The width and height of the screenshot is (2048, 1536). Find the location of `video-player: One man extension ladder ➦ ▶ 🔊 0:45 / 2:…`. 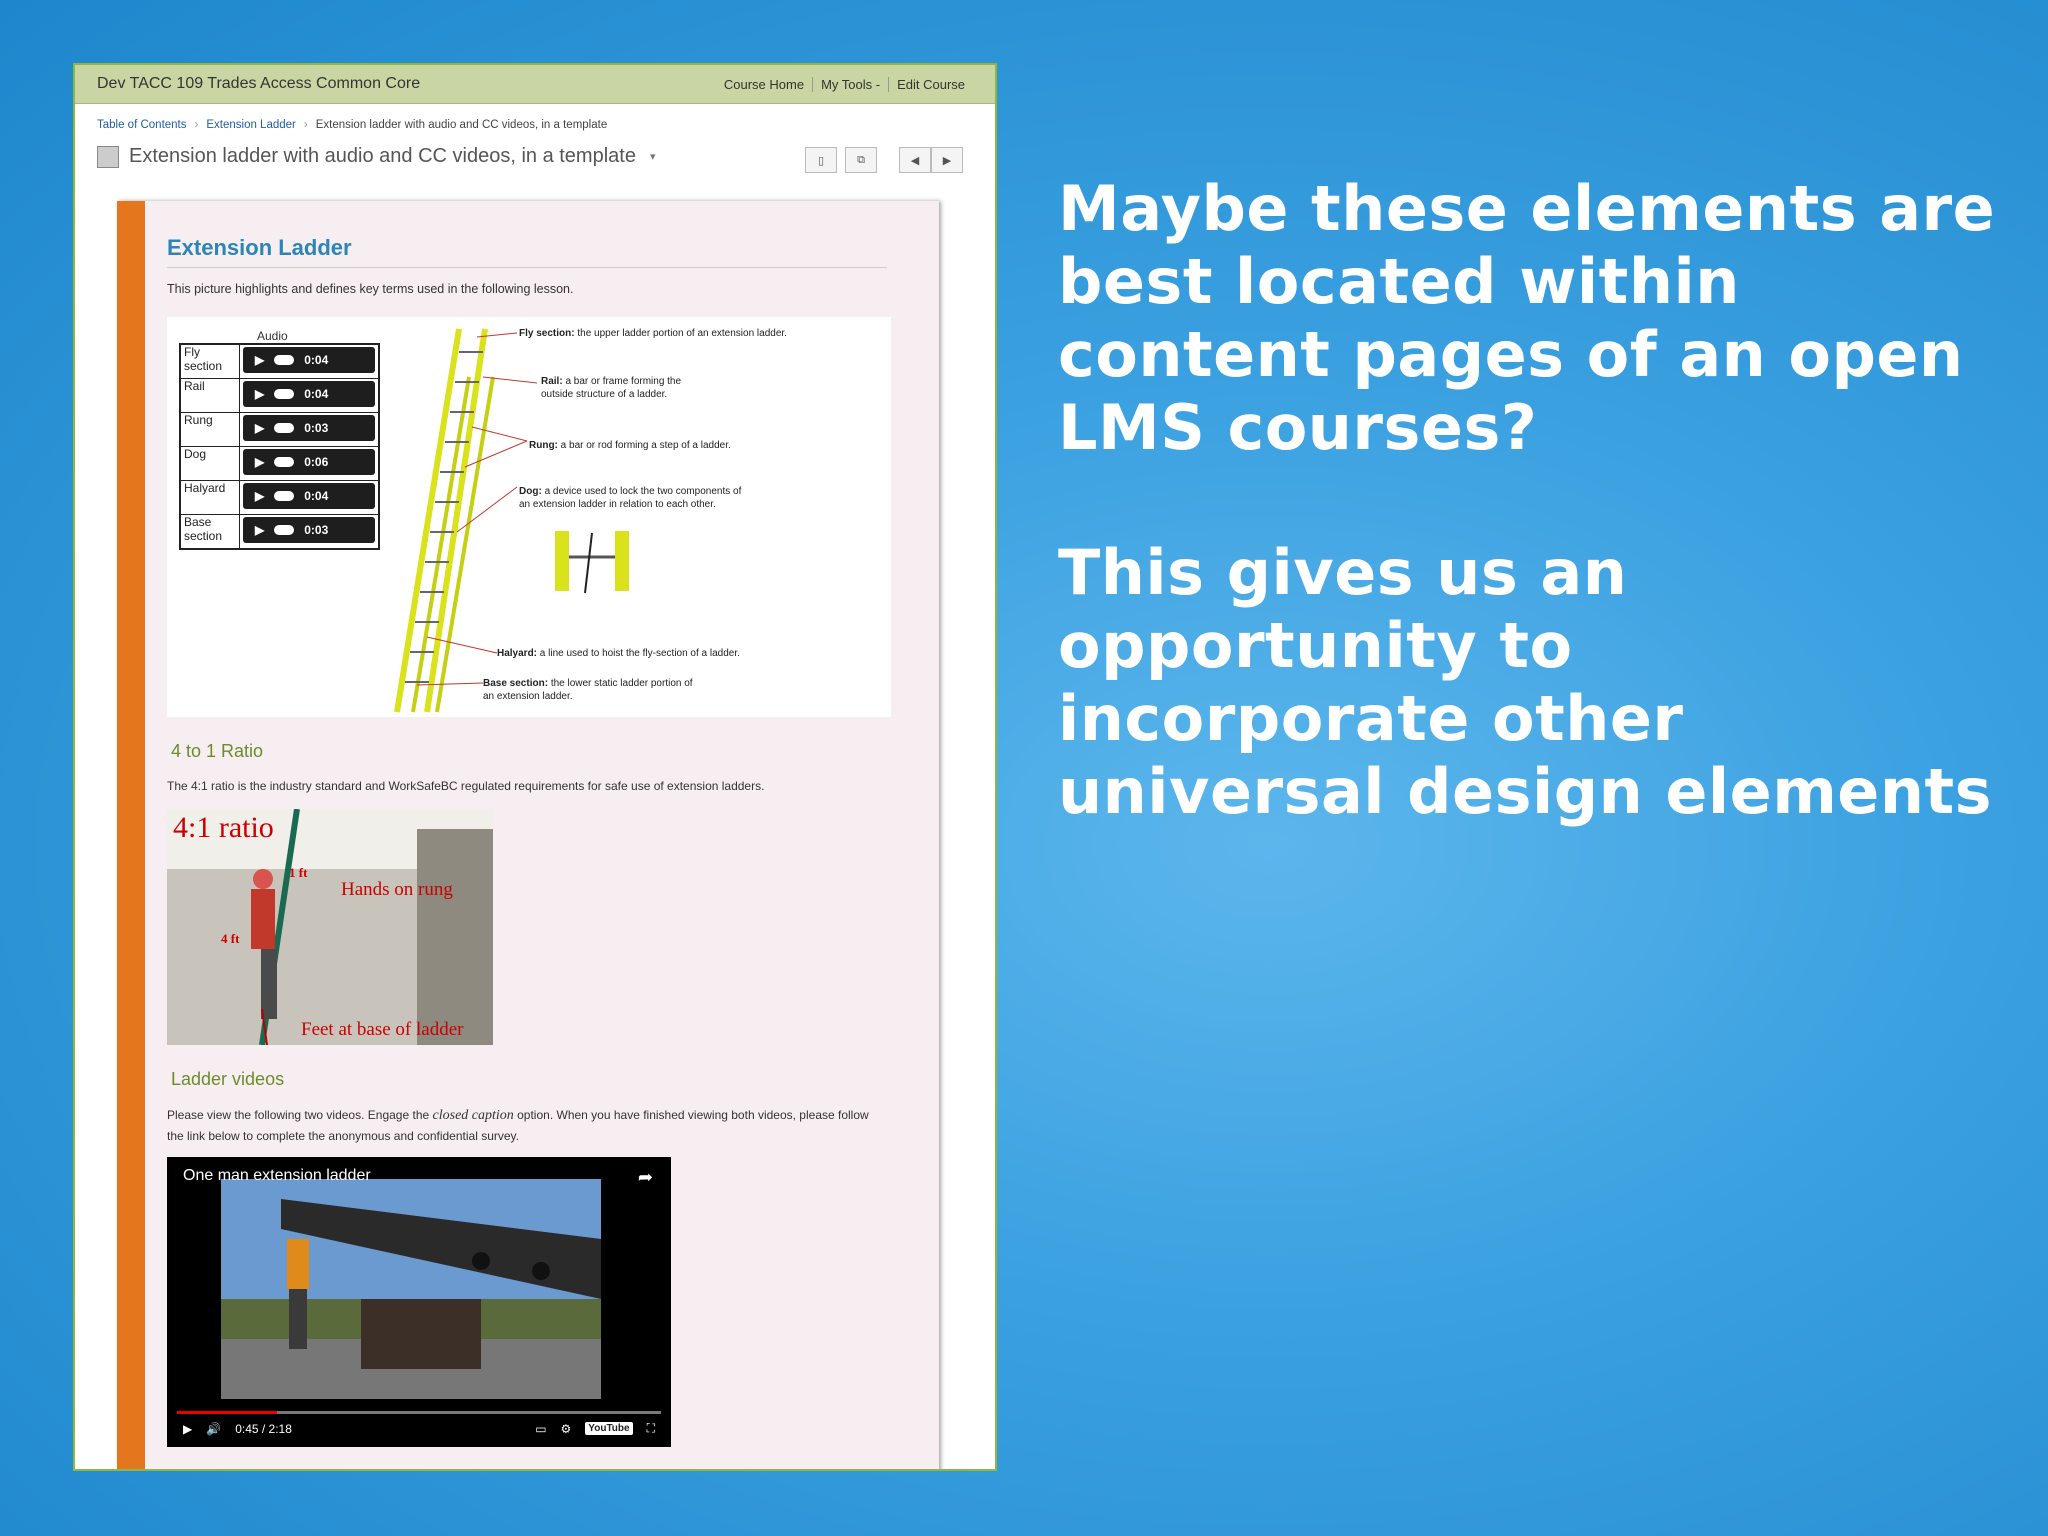

video-player: One man extension ladder ➦ ▶ 🔊 0:45 / 2:… is located at coordinates (419, 1302).